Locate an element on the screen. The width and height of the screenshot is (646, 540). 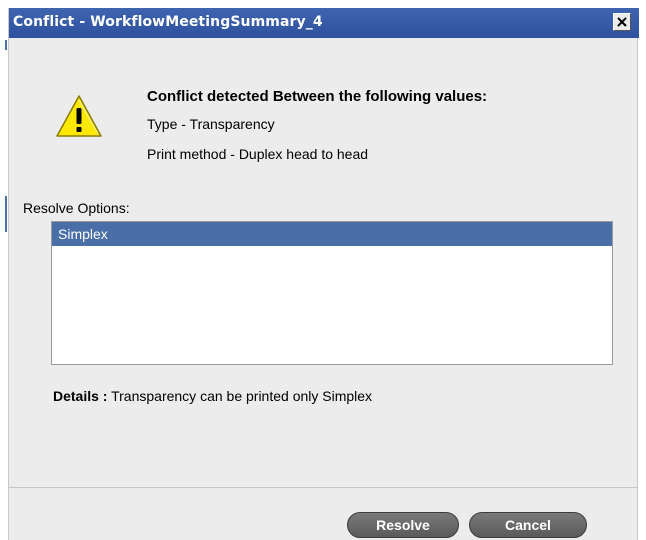
close-icon is located at coordinates (622, 22).